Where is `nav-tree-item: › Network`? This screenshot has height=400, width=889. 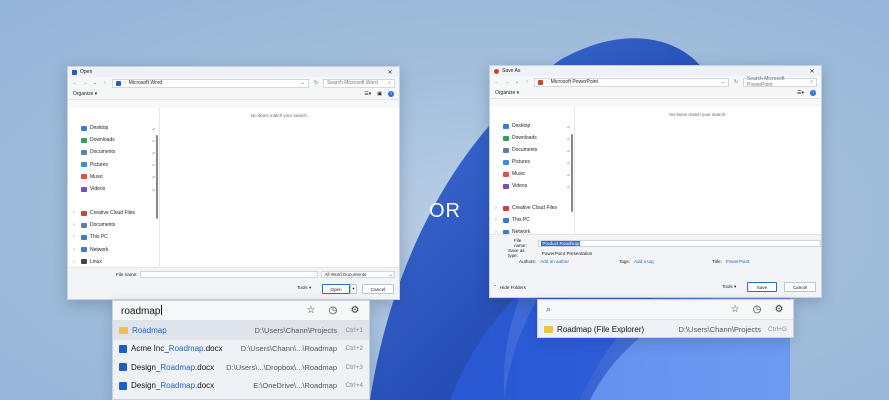
nav-tree-item: › Network is located at coordinates (111, 250).